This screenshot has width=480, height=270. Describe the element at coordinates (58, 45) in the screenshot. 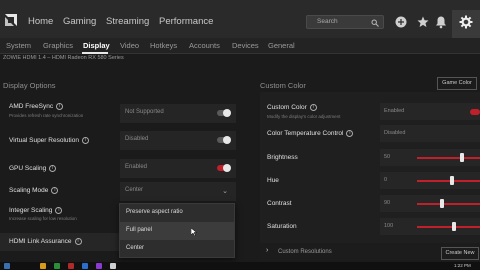

I see `tab-graphics: Graphics` at that location.